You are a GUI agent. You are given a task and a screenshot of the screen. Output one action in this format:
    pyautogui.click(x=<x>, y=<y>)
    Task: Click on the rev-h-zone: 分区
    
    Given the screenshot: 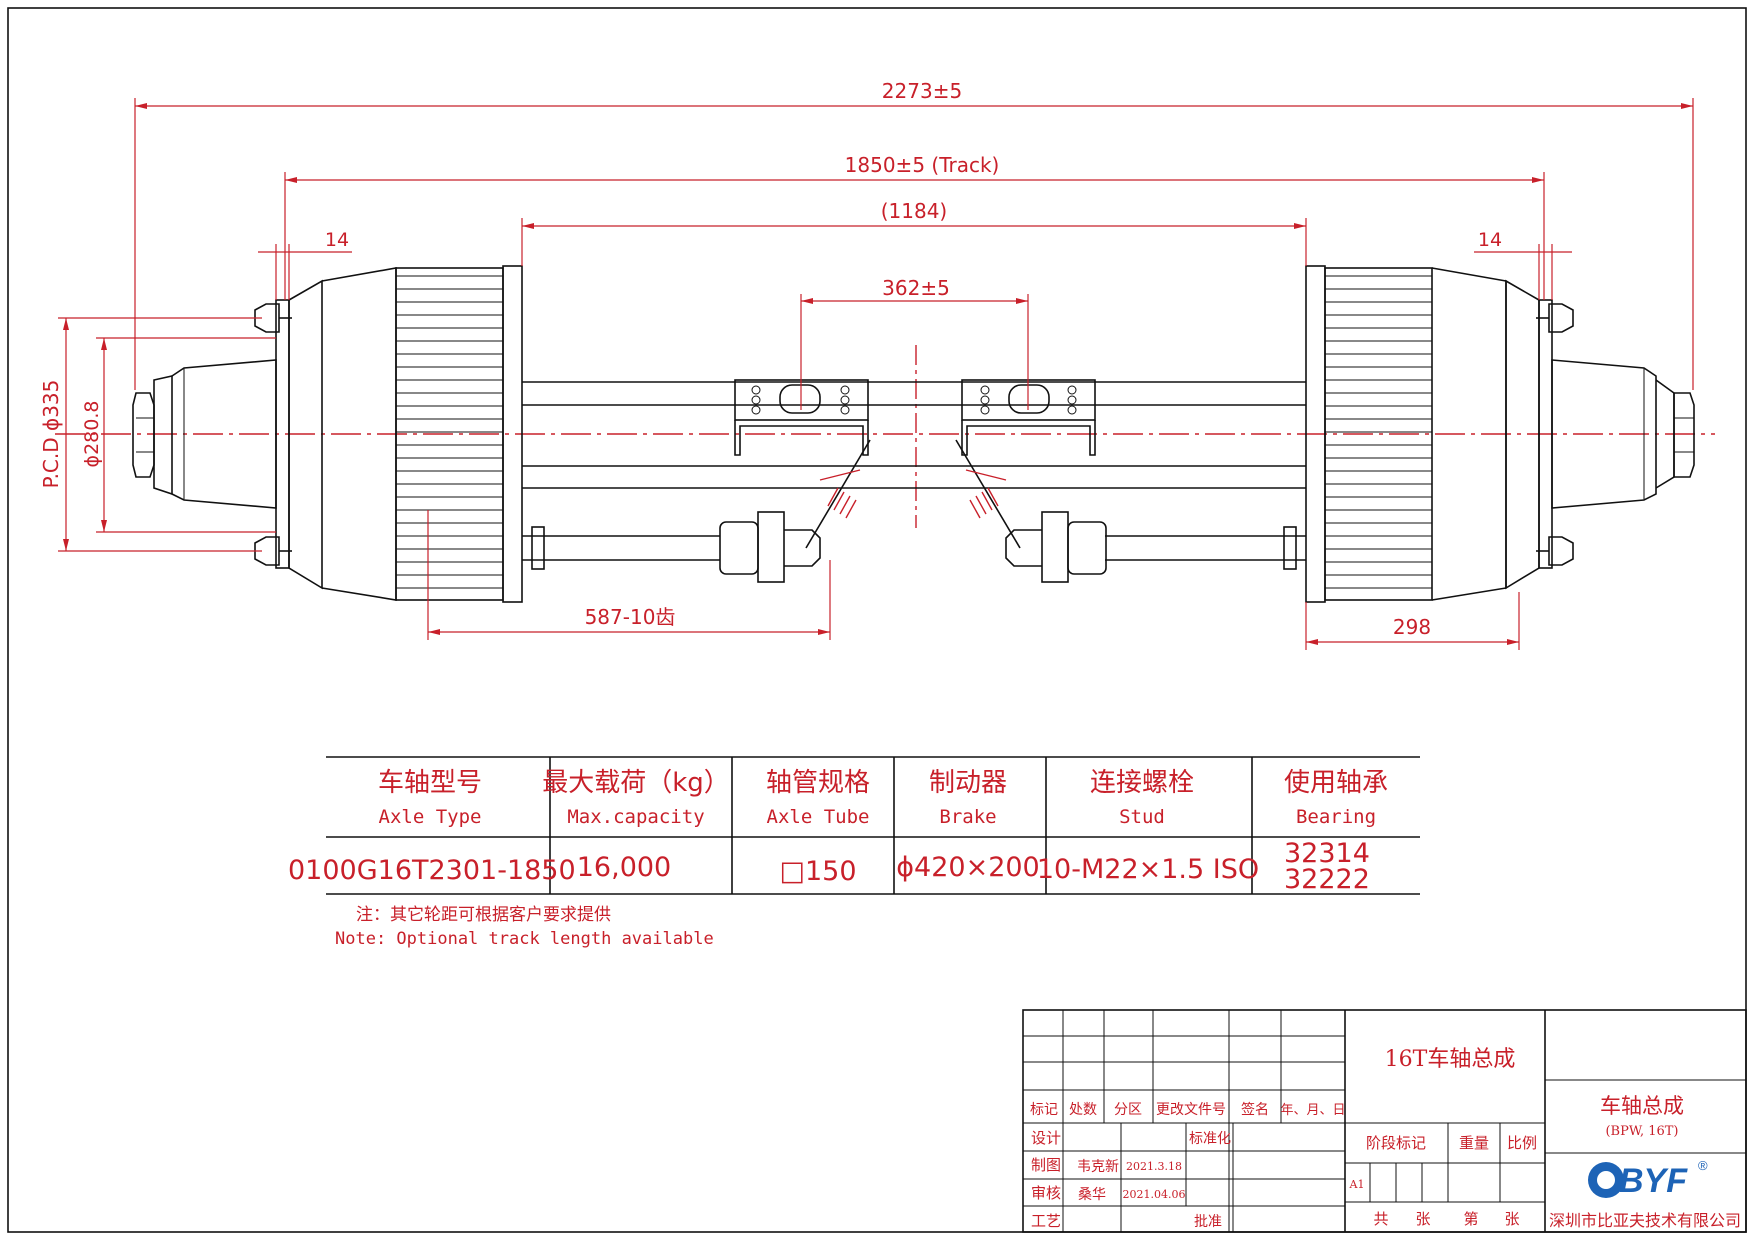 What is the action you would take?
    pyautogui.click(x=1128, y=1110)
    